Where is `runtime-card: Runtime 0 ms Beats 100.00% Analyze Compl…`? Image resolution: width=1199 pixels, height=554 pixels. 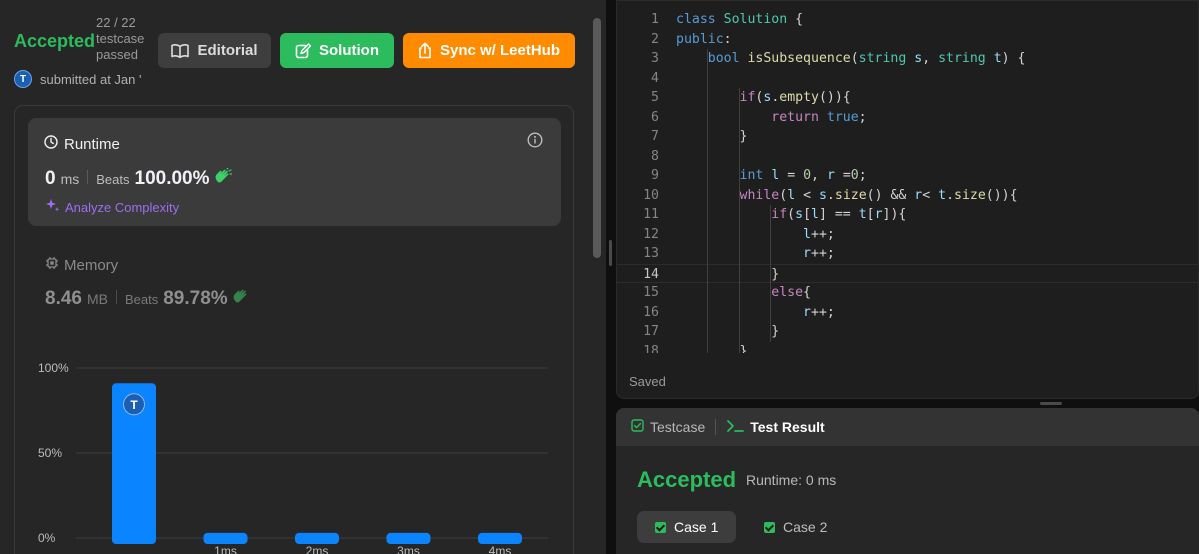
runtime-card: Runtime 0 ms Beats 100.00% Analyze Compl… is located at coordinates (294, 172).